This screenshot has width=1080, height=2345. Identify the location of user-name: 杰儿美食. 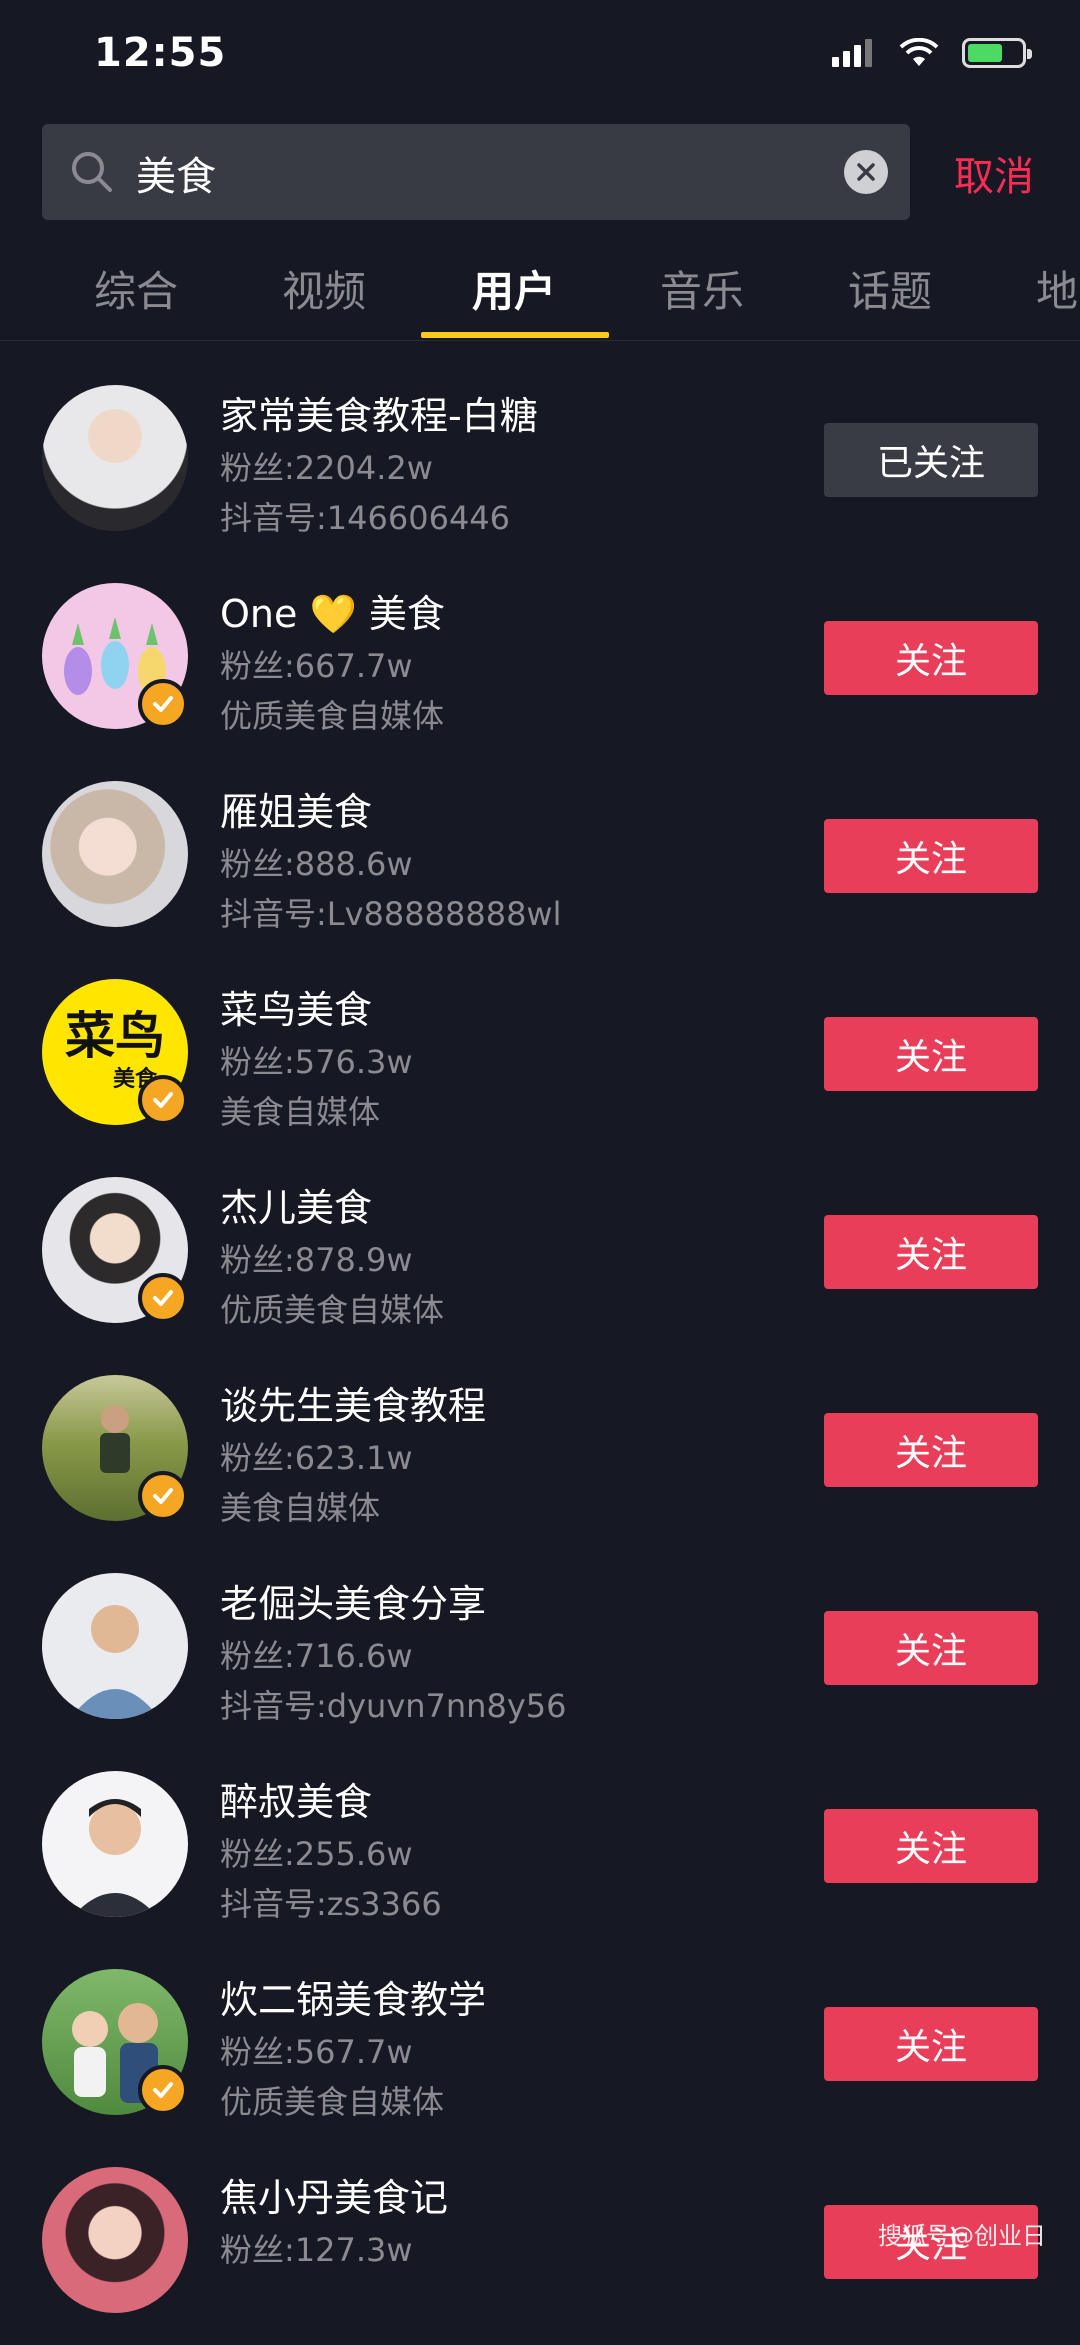
(296, 1208).